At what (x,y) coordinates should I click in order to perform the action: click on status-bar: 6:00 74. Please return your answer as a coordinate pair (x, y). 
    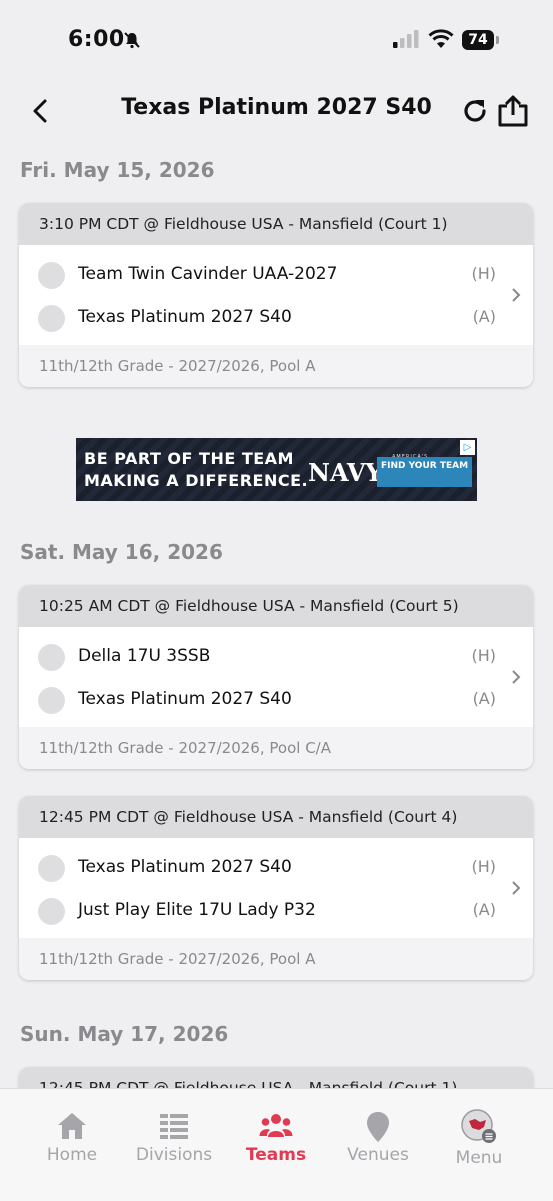
    Looking at the image, I should click on (276, 40).